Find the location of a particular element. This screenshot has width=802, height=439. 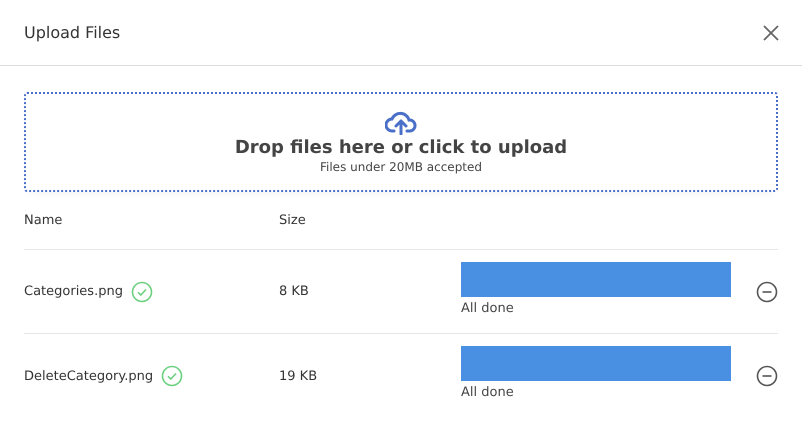

file-name: Categories.png is located at coordinates (73, 291).